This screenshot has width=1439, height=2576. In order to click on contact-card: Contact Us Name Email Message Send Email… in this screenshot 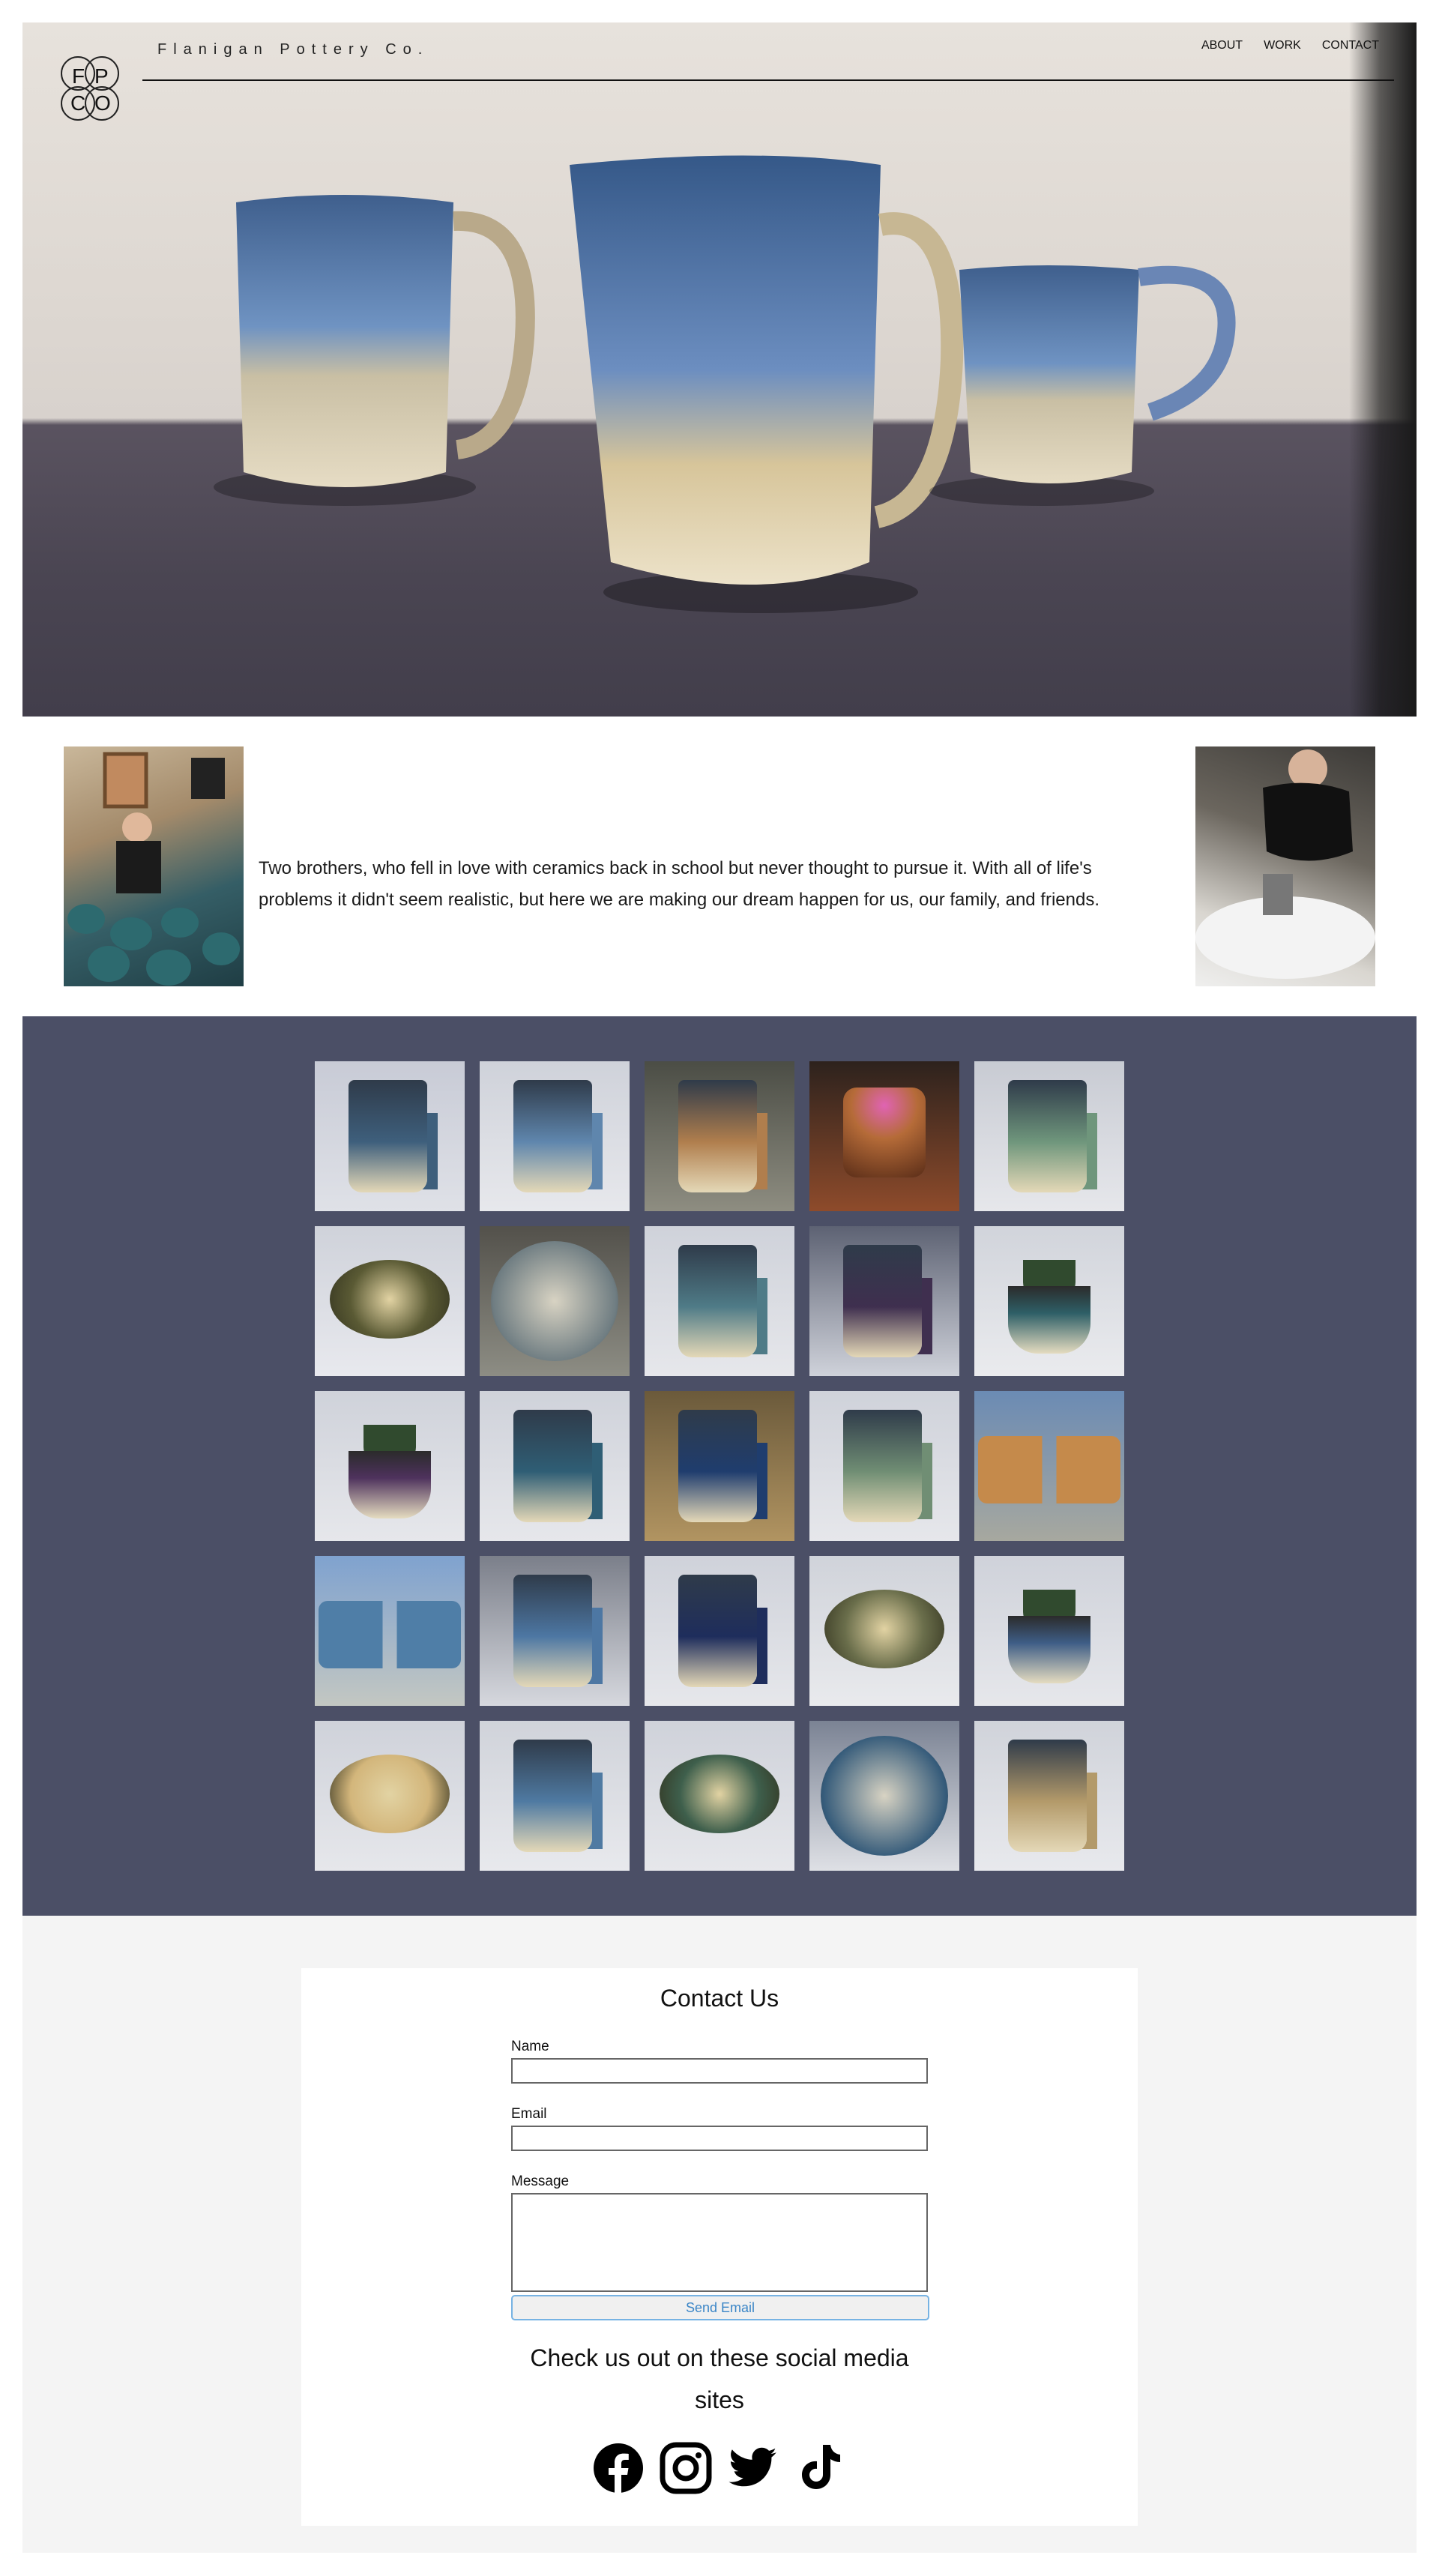, I will do `click(719, 2247)`.